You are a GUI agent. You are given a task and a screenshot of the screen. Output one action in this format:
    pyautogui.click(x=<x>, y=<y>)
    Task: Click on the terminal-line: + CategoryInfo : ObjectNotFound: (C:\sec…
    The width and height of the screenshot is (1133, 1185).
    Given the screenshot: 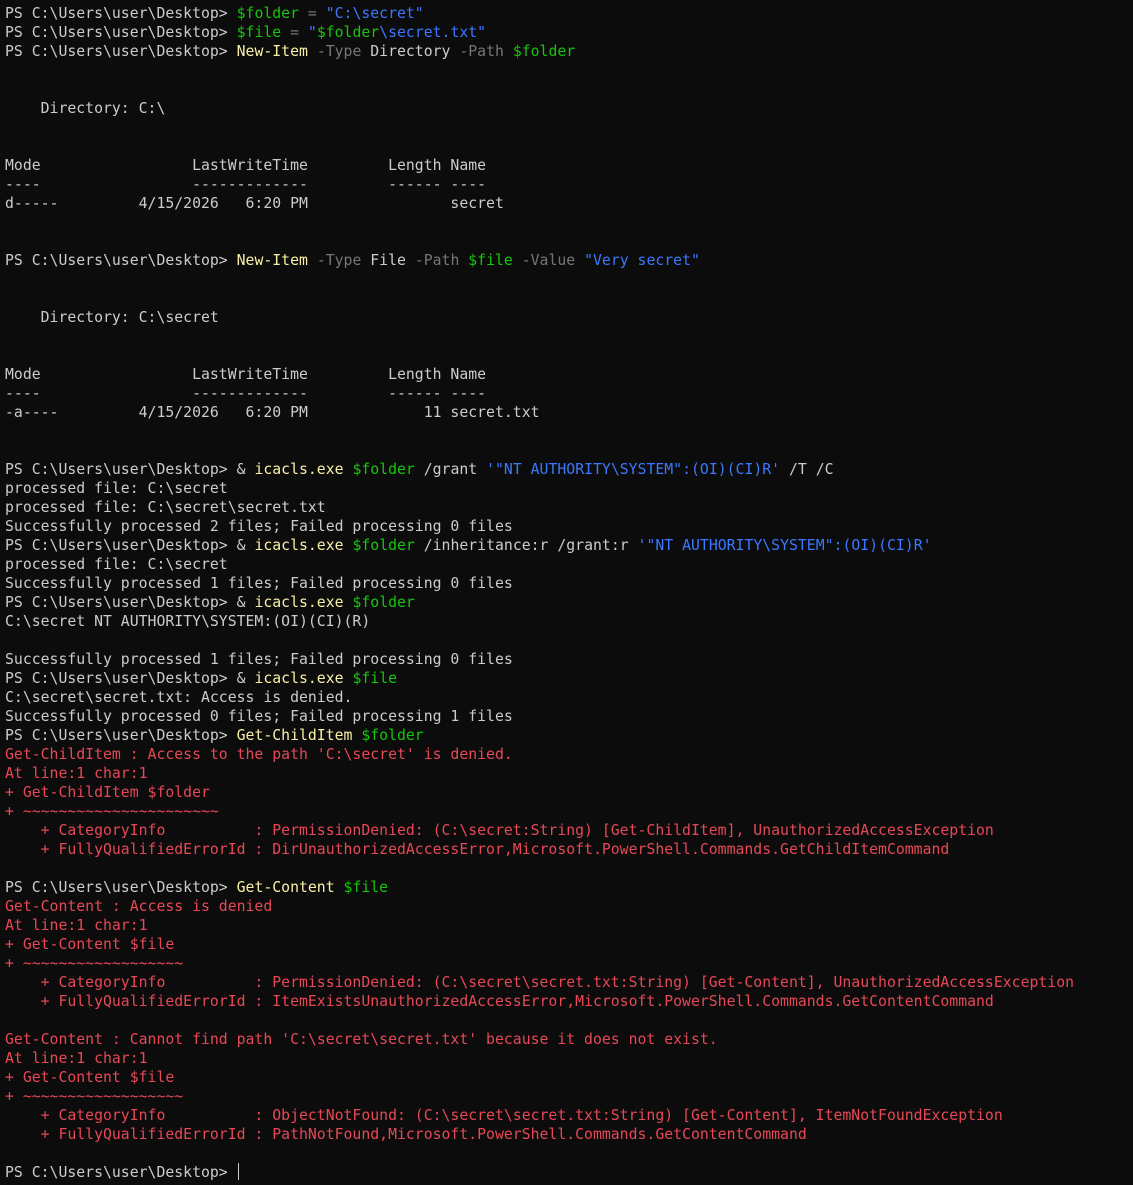 What is the action you would take?
    pyautogui.click(x=569, y=1115)
    